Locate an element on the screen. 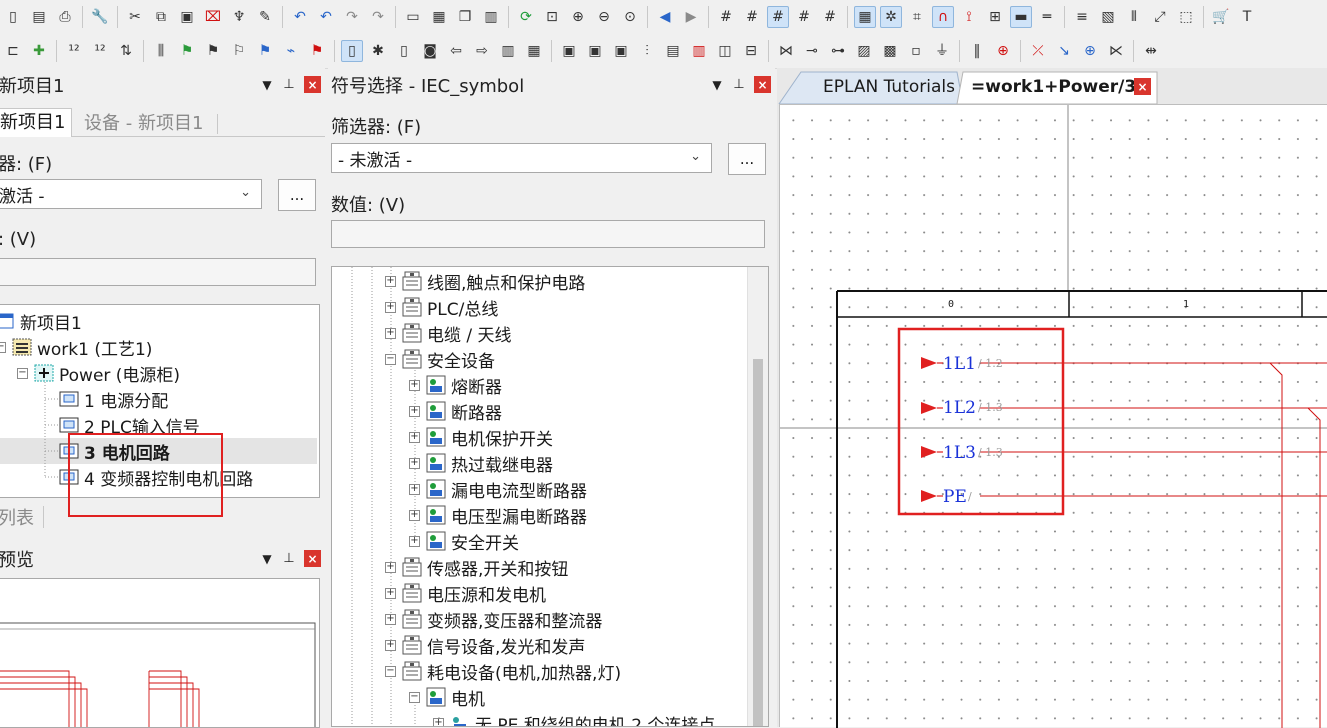 Image resolution: width=1327 pixels, height=728 pixels. grid-toggle-icon: ▦ is located at coordinates (865, 17).